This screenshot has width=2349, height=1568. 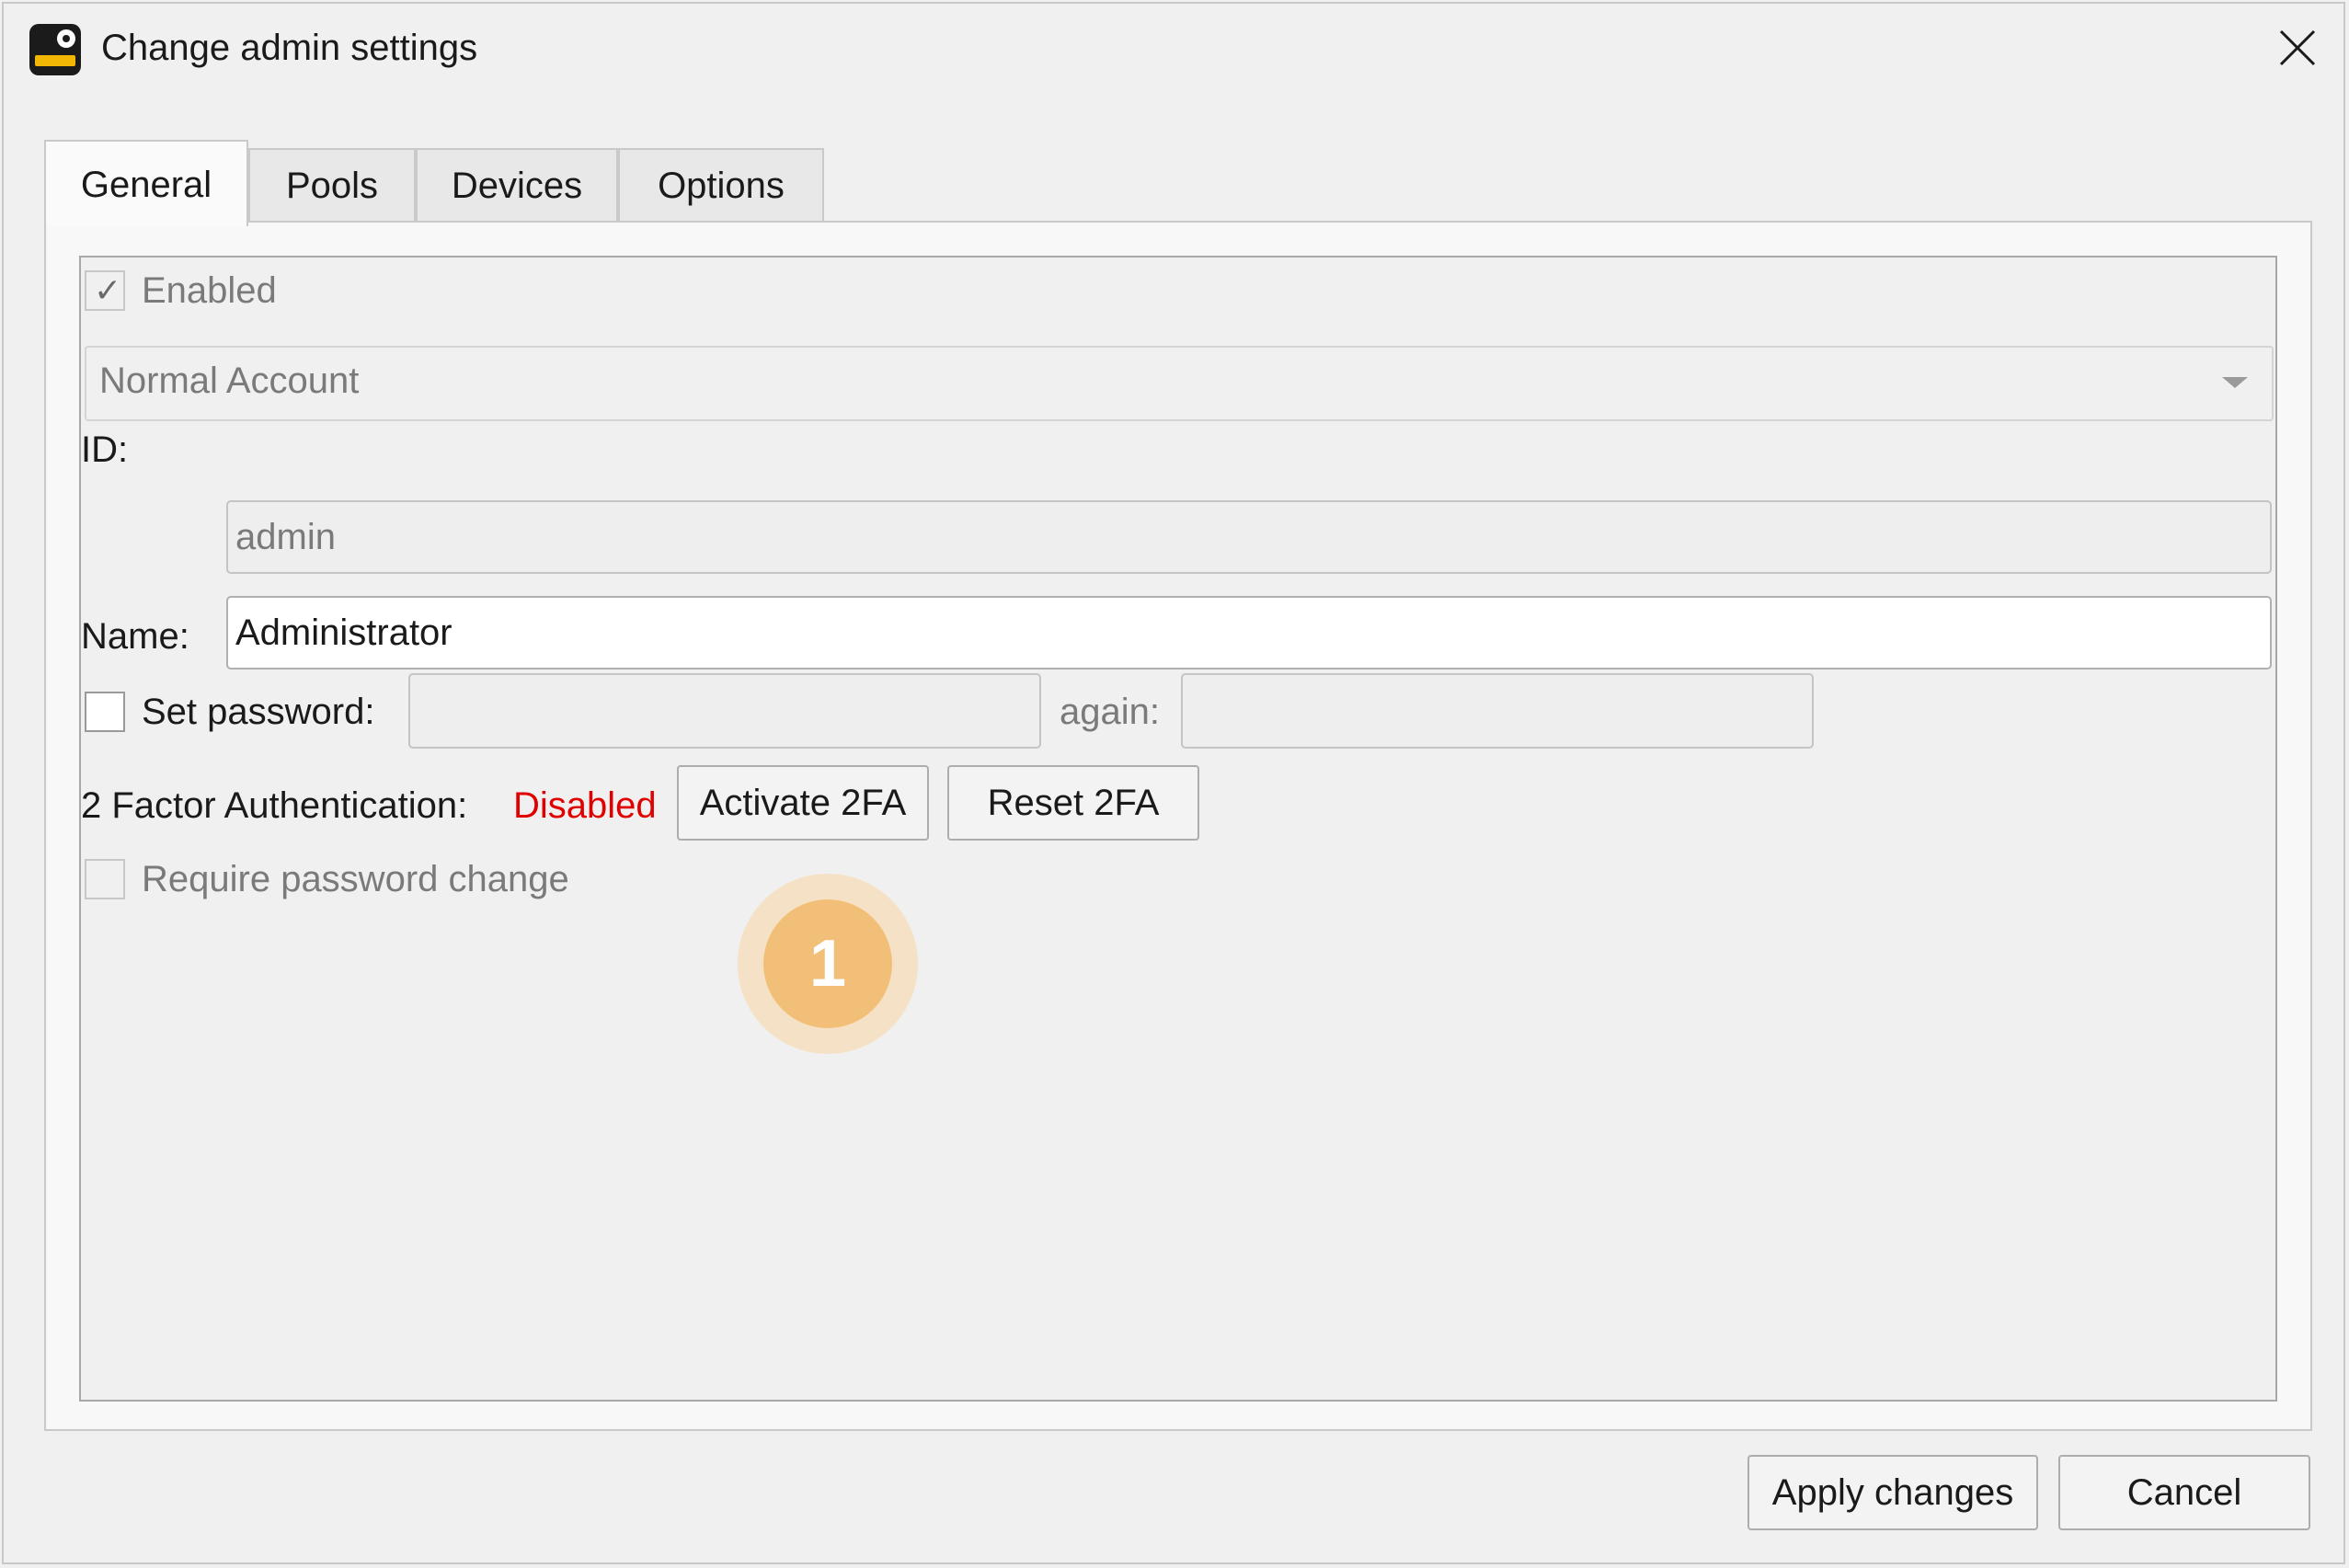 What do you see at coordinates (258, 712) in the screenshot?
I see `set-password-label: Set password:` at bounding box center [258, 712].